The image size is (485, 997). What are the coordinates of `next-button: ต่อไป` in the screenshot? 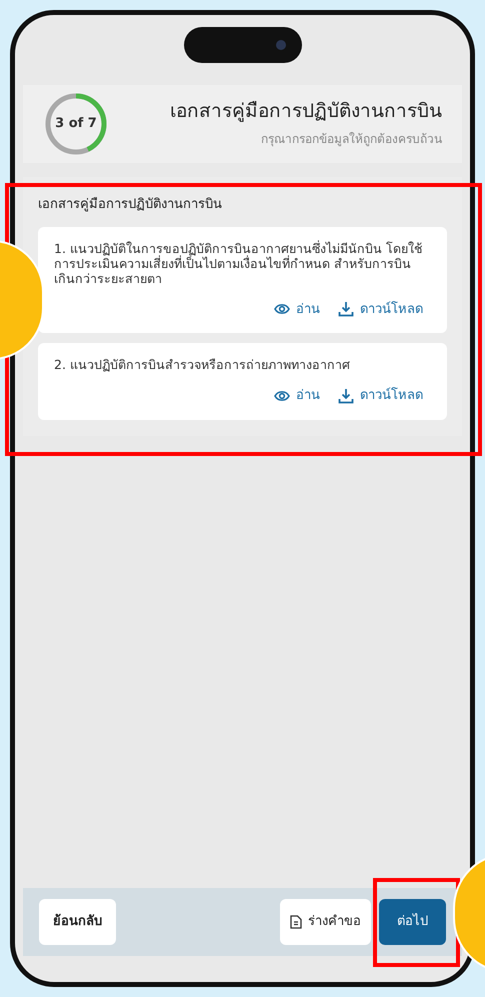 It's located at (412, 922).